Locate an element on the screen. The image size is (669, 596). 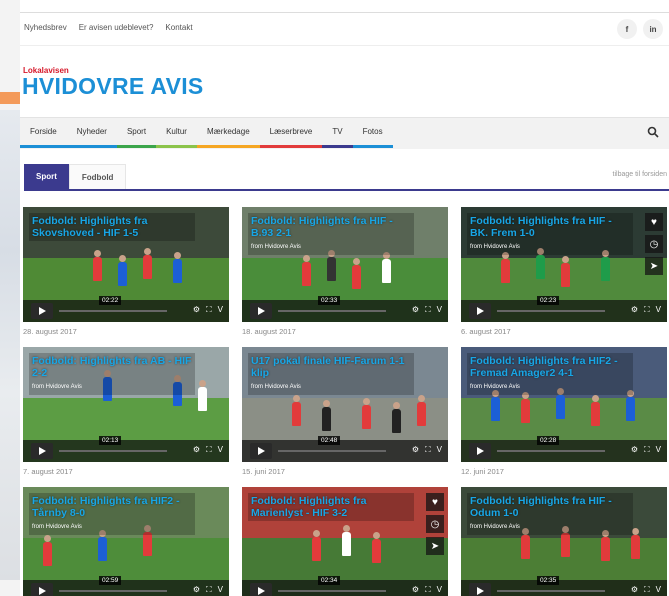
video-progress-bar: 02:33 is located at coordinates (332, 304).